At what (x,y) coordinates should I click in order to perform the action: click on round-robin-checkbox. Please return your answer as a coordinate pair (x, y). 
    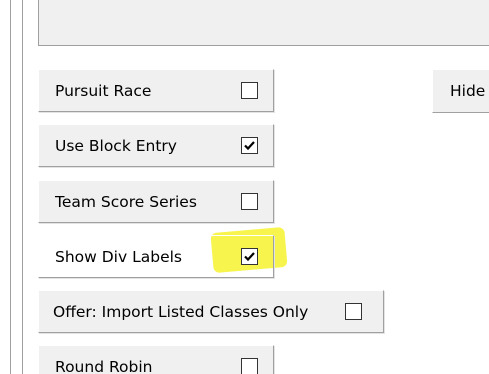
    Looking at the image, I should click on (249, 366).